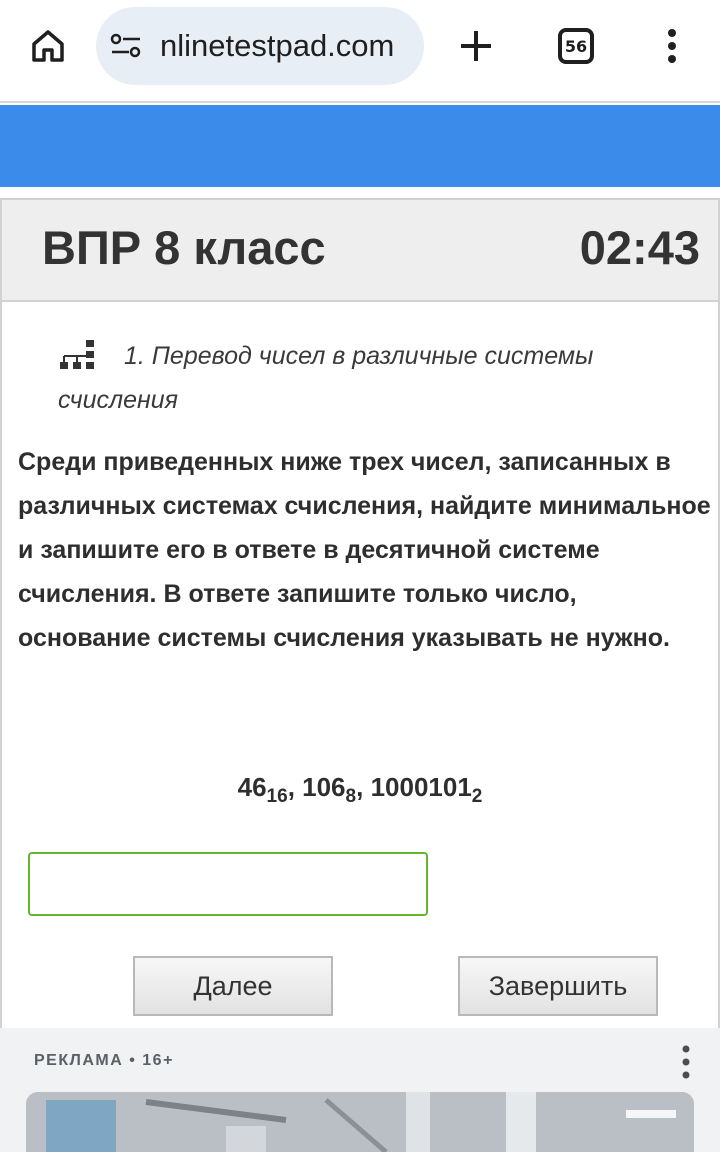 The image size is (720, 1152). I want to click on answer-input, so click(228, 884).